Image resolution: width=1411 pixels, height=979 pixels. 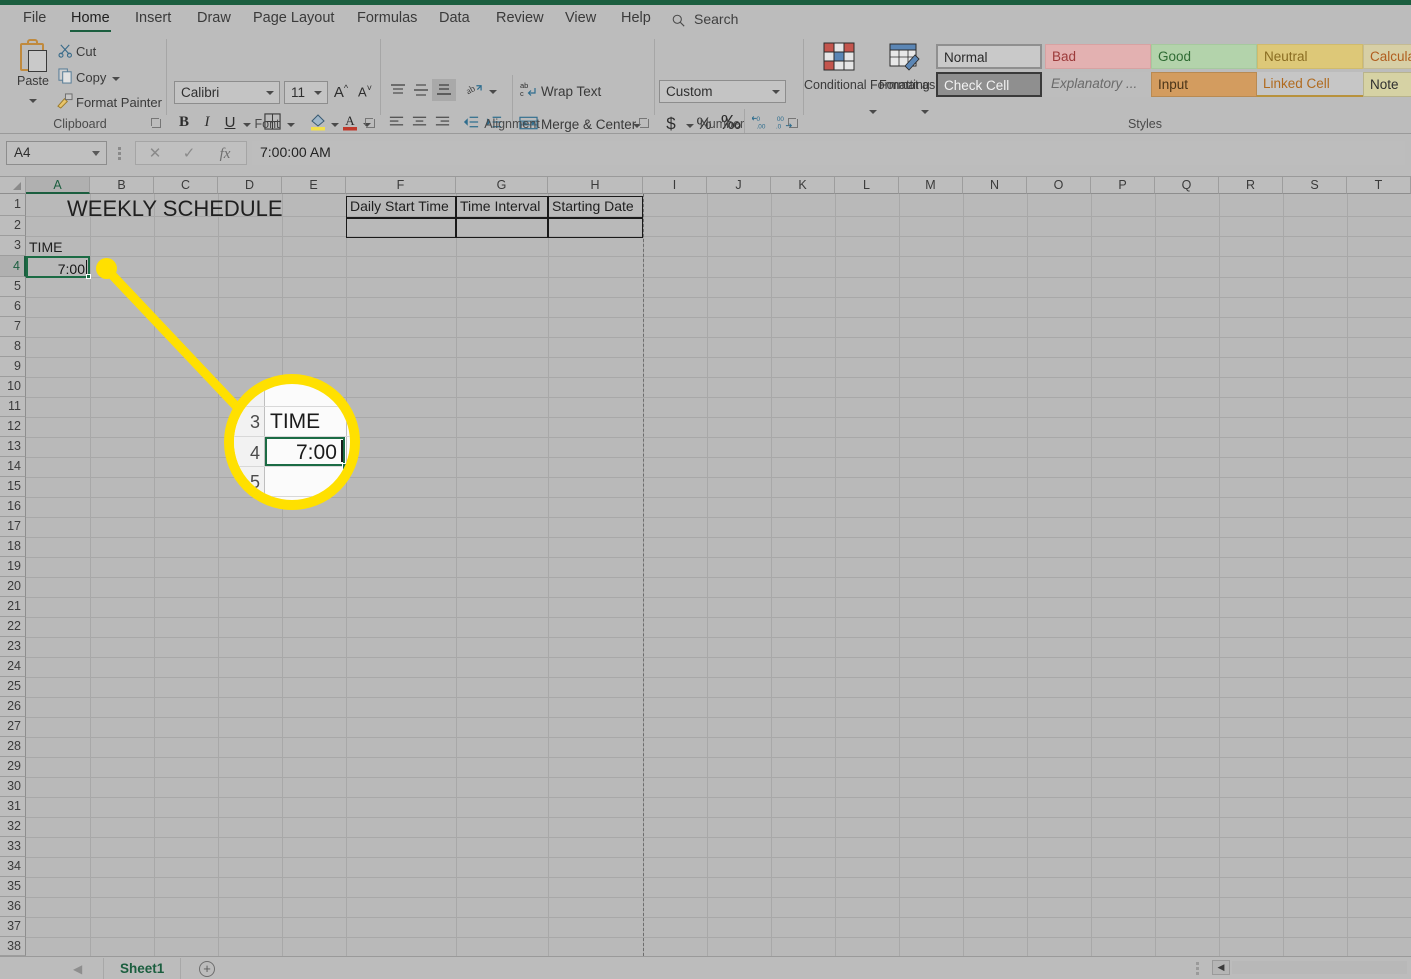 What do you see at coordinates (13, 627) in the screenshot?
I see `row-header-22: 22` at bounding box center [13, 627].